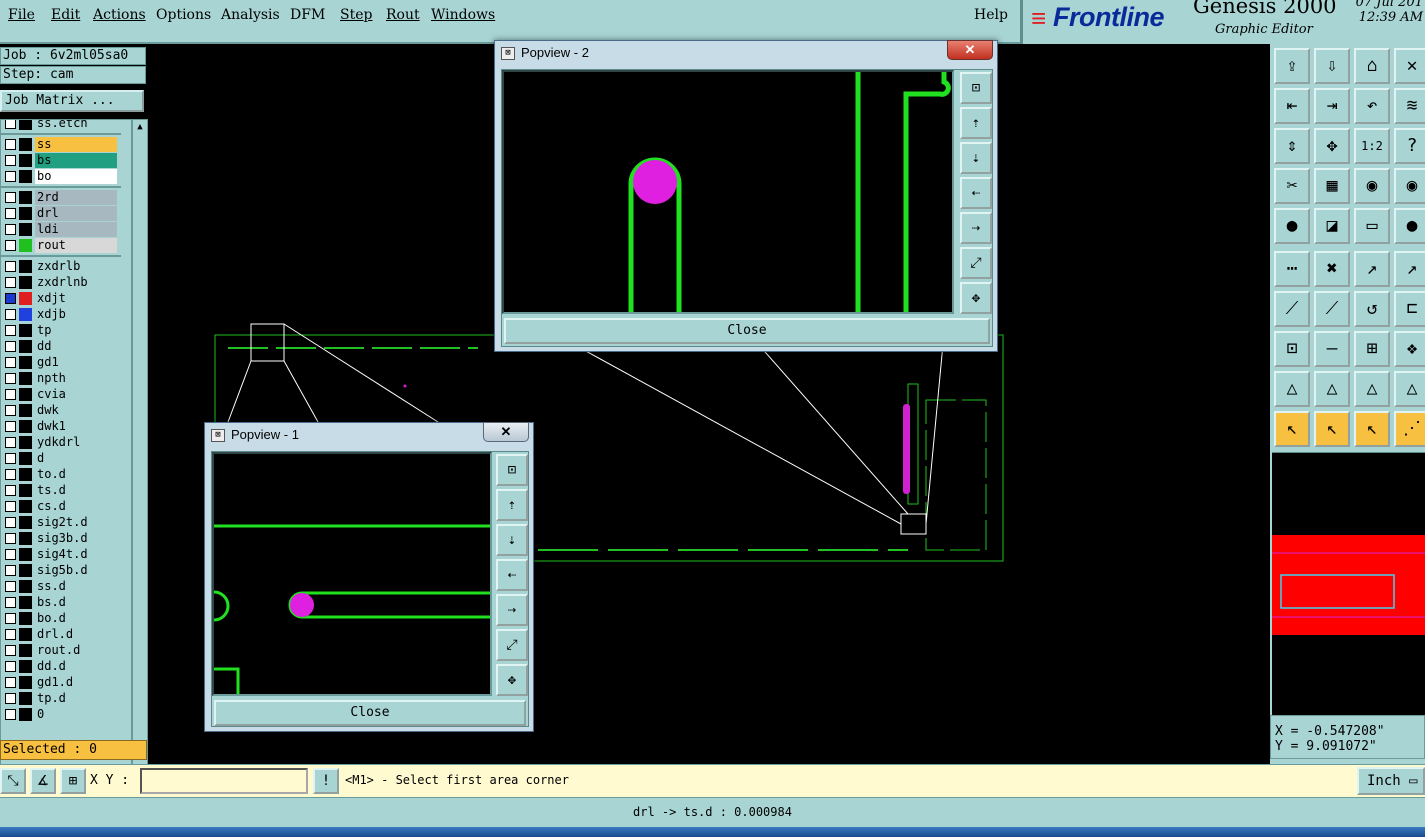  What do you see at coordinates (403, 15) in the screenshot?
I see `menu-rout: Rout` at bounding box center [403, 15].